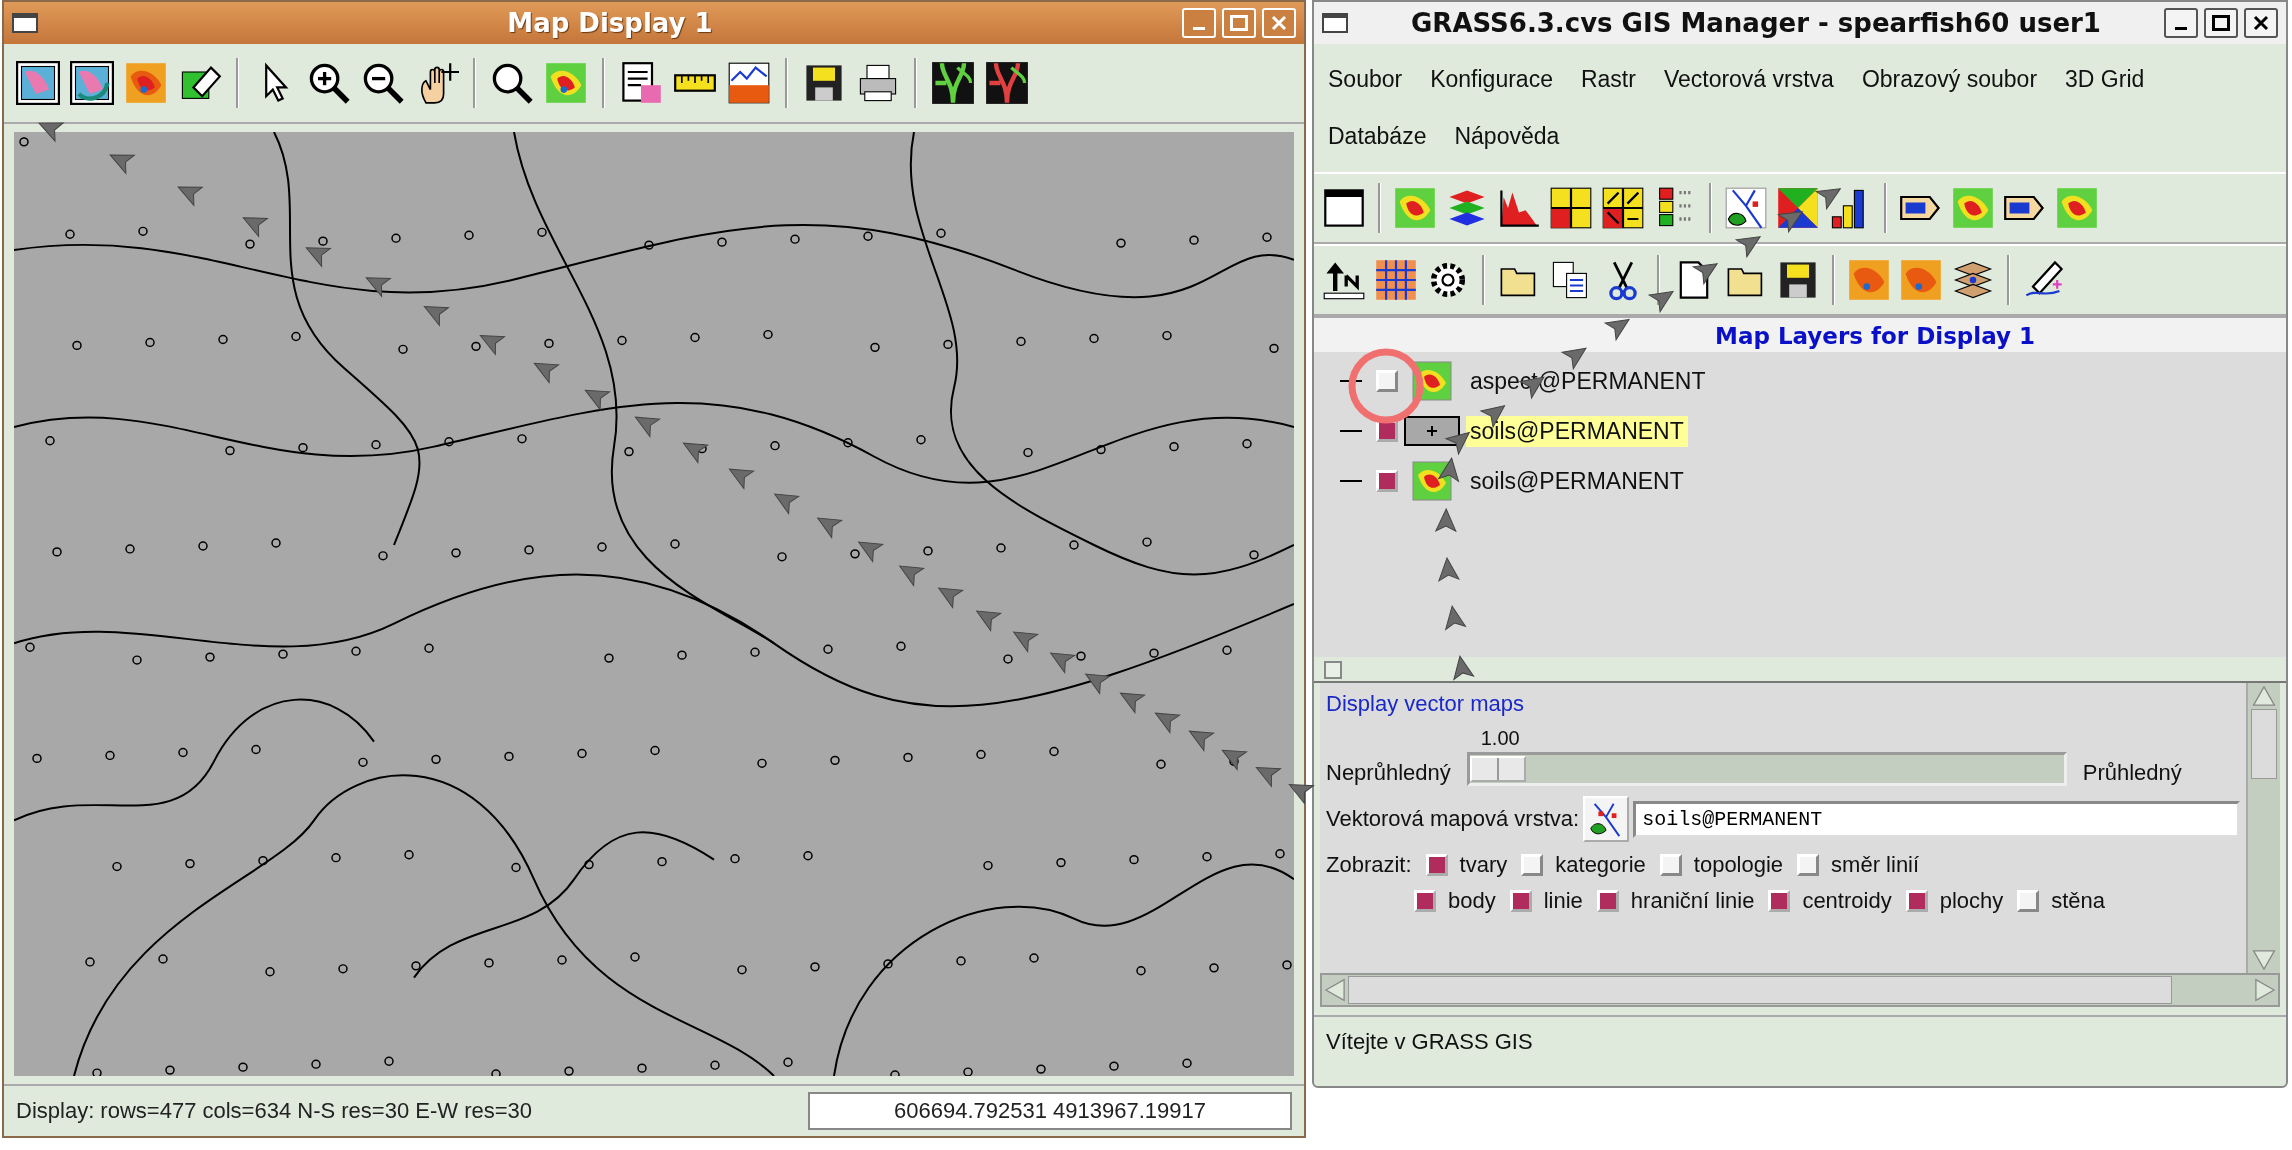  I want to click on scrollbar-thumb, so click(2264, 744).